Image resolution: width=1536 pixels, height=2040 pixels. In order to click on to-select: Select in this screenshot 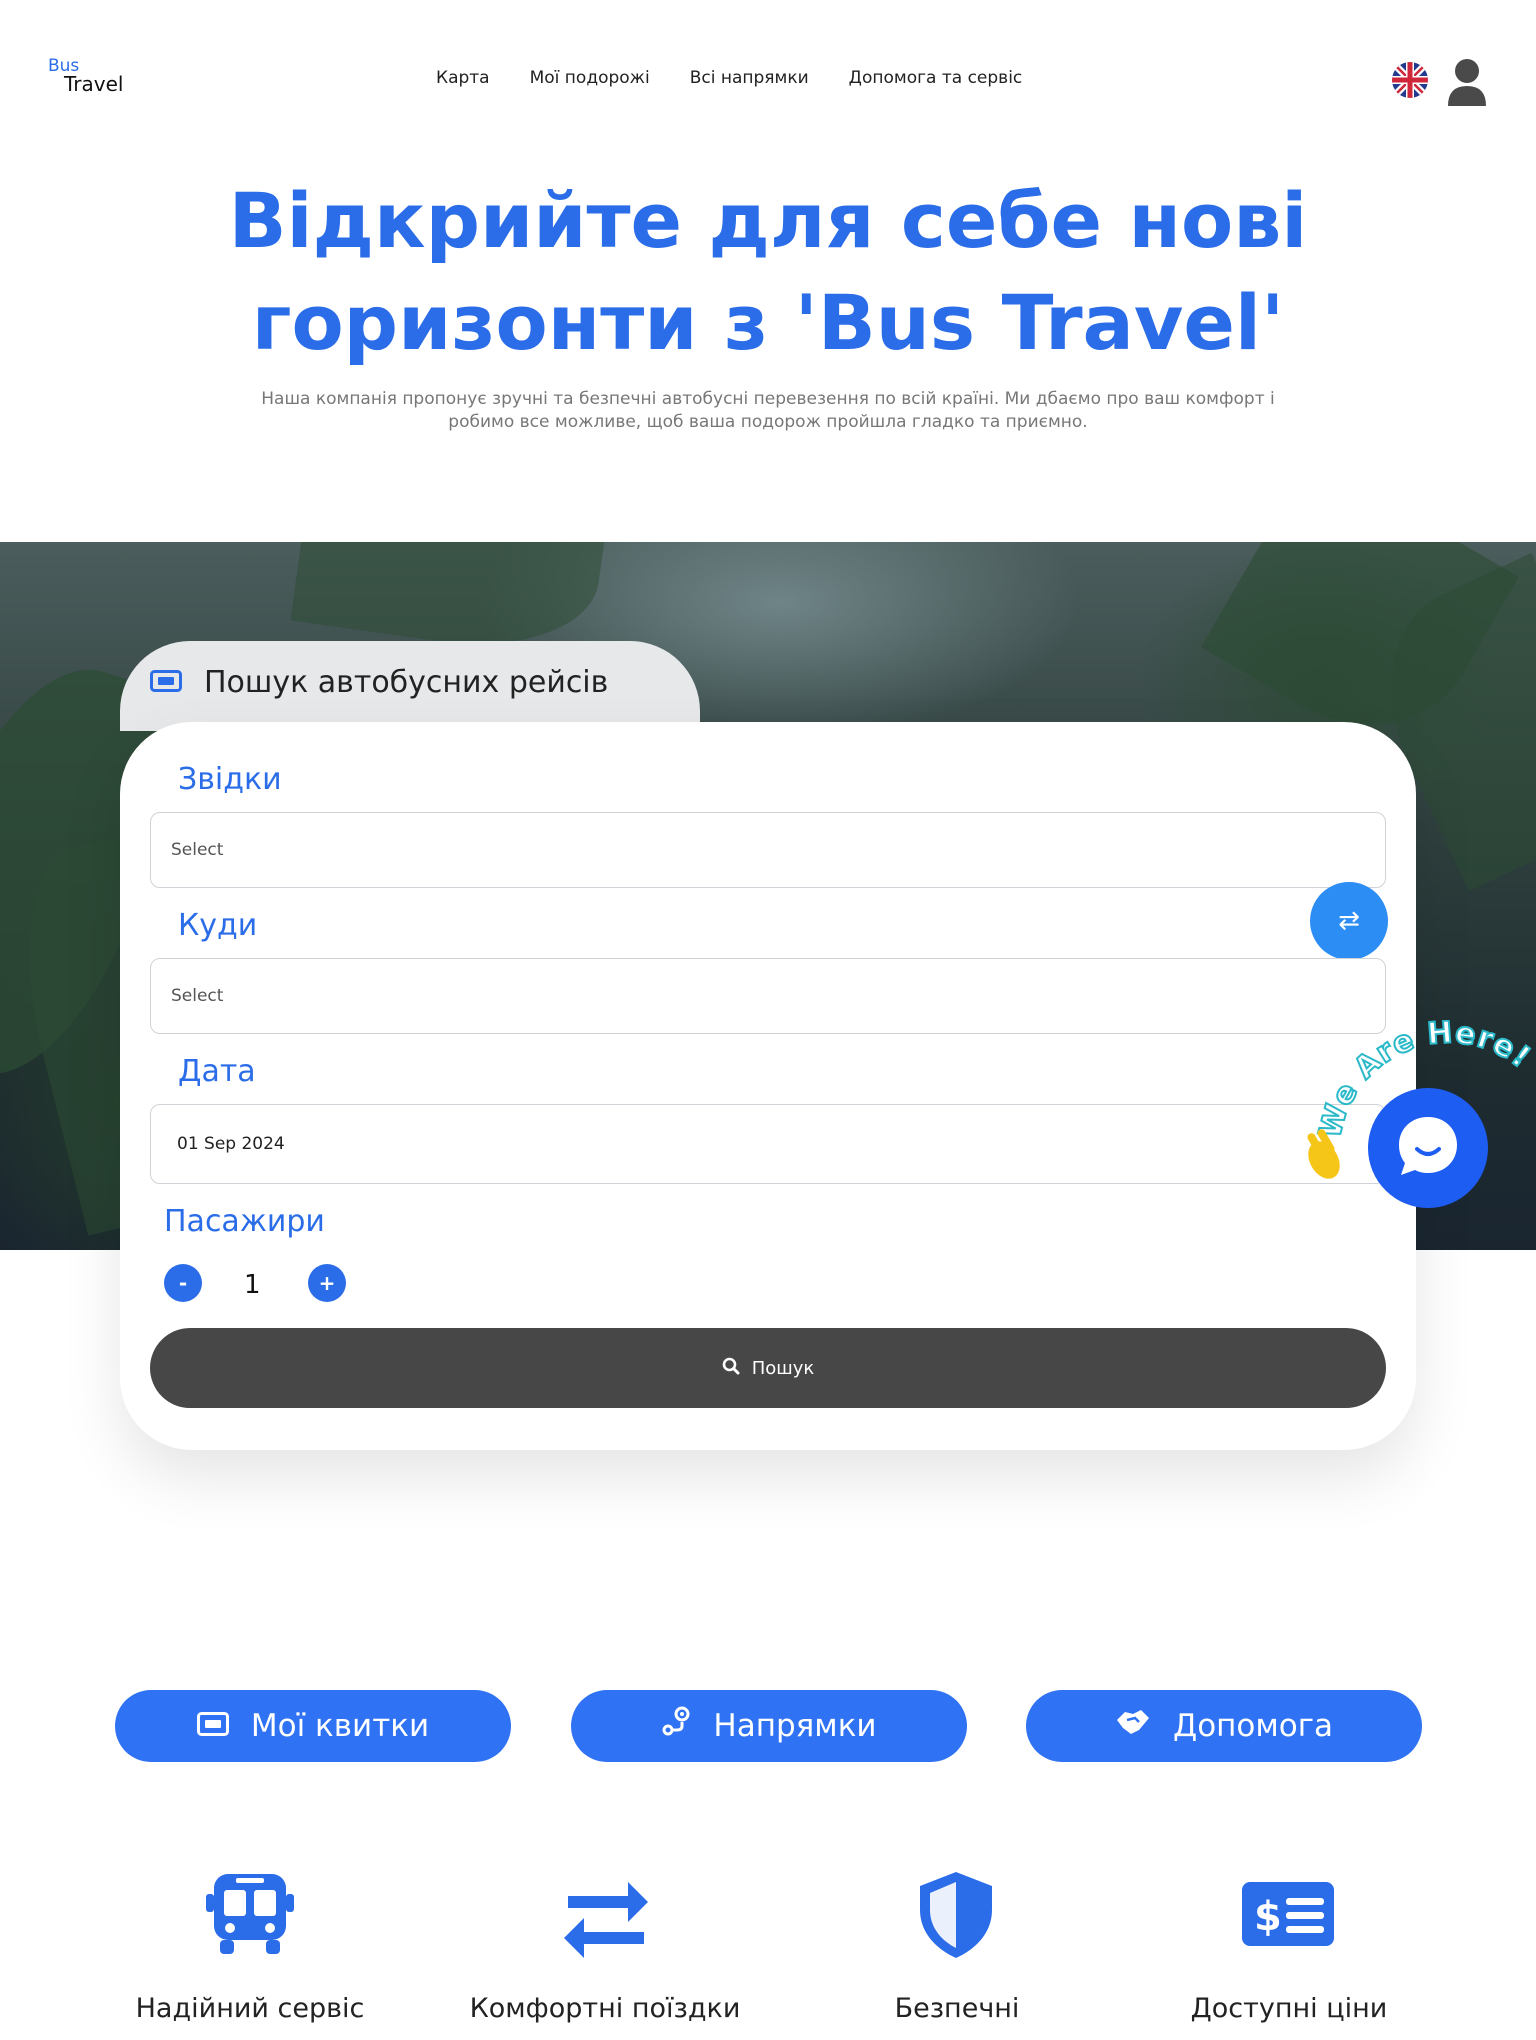, I will do `click(768, 996)`.